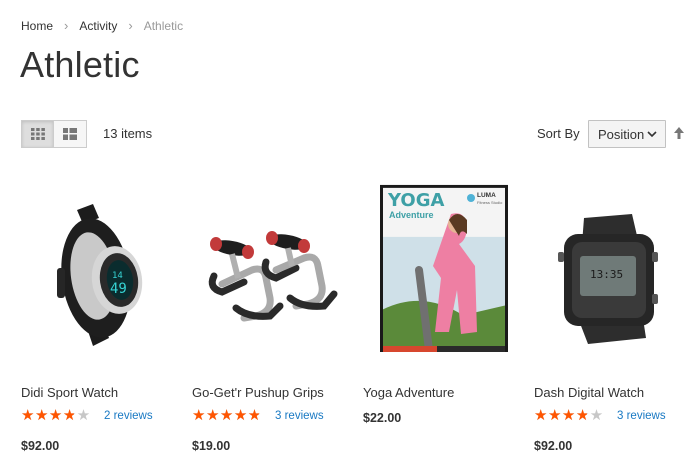 Image resolution: width=698 pixels, height=466 pixels. What do you see at coordinates (486, 195) in the screenshot?
I see `dvd-brand: LUMA` at bounding box center [486, 195].